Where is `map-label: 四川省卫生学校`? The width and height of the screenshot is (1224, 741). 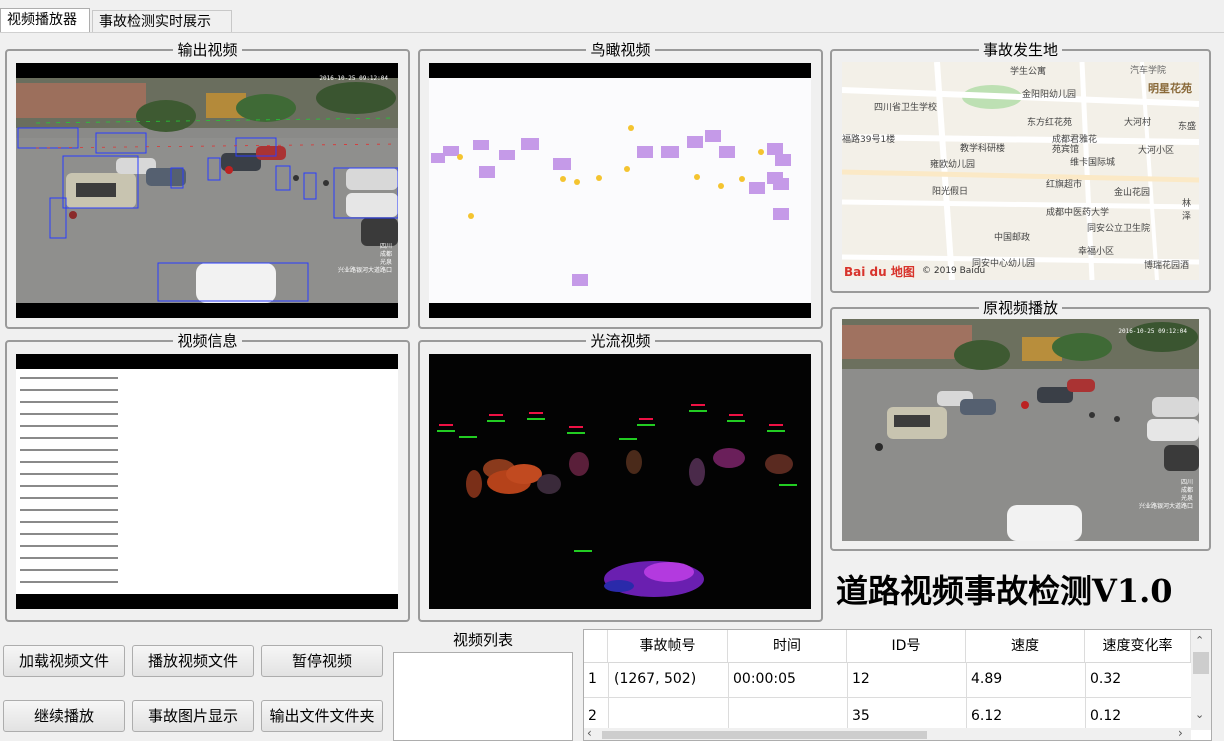
map-label: 四川省卫生学校 is located at coordinates (906, 108).